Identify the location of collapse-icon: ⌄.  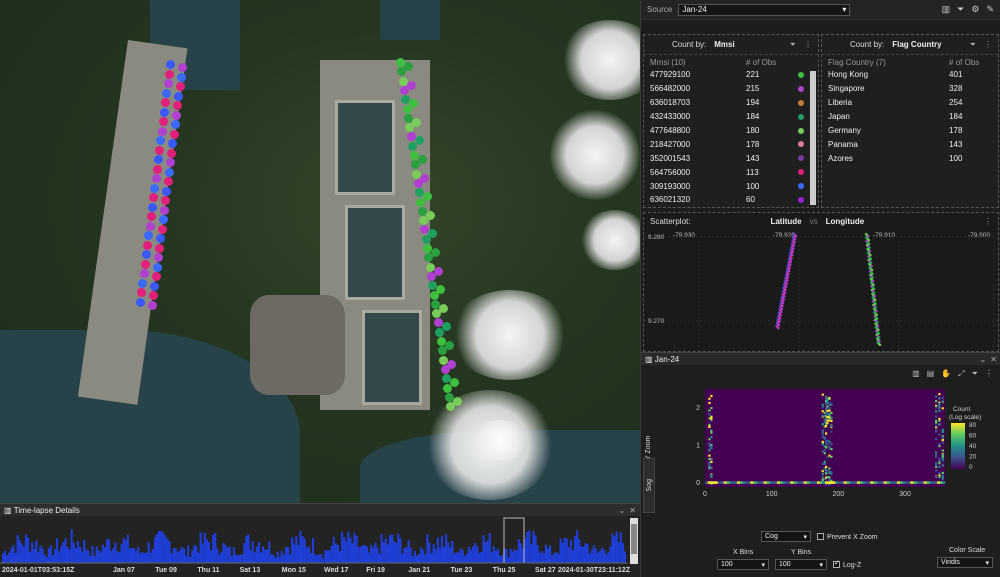
(983, 359).